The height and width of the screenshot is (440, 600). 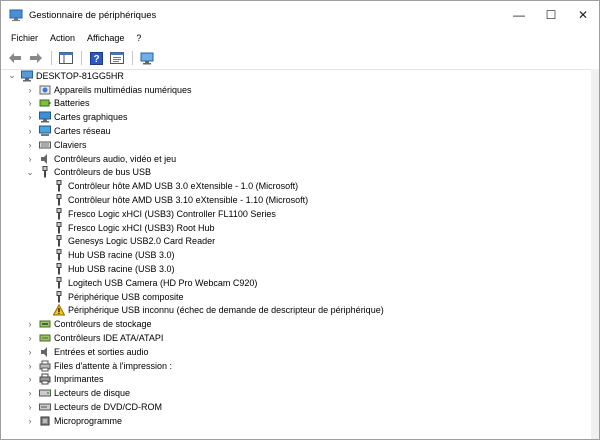 I want to click on properties-icon, so click(x=117, y=58).